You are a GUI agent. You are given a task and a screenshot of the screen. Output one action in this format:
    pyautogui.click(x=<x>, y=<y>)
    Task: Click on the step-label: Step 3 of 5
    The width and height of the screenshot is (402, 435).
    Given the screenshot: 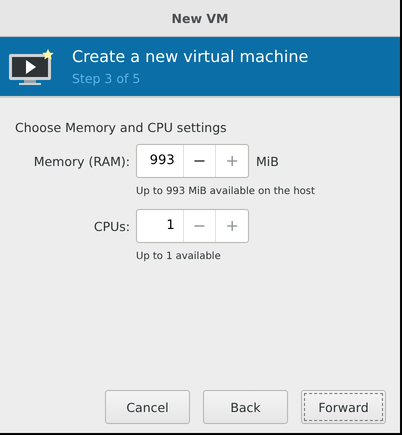 What is the action you would take?
    pyautogui.click(x=107, y=78)
    